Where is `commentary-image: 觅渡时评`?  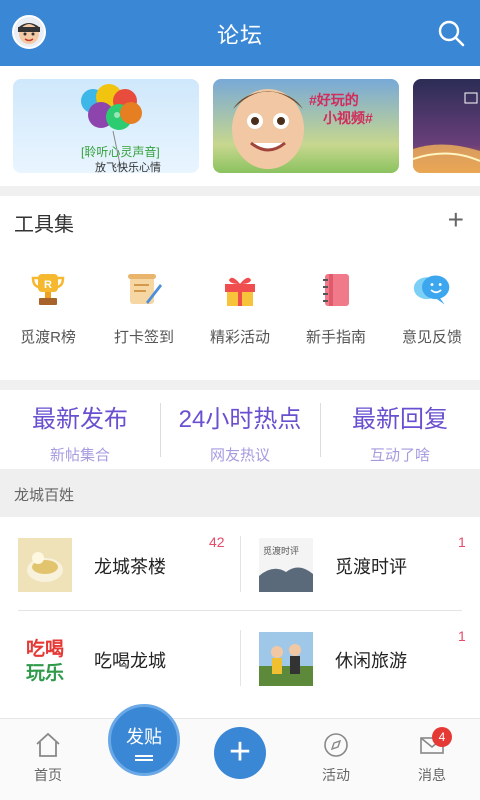
commentary-image: 觅渡时评 is located at coordinates (286, 565).